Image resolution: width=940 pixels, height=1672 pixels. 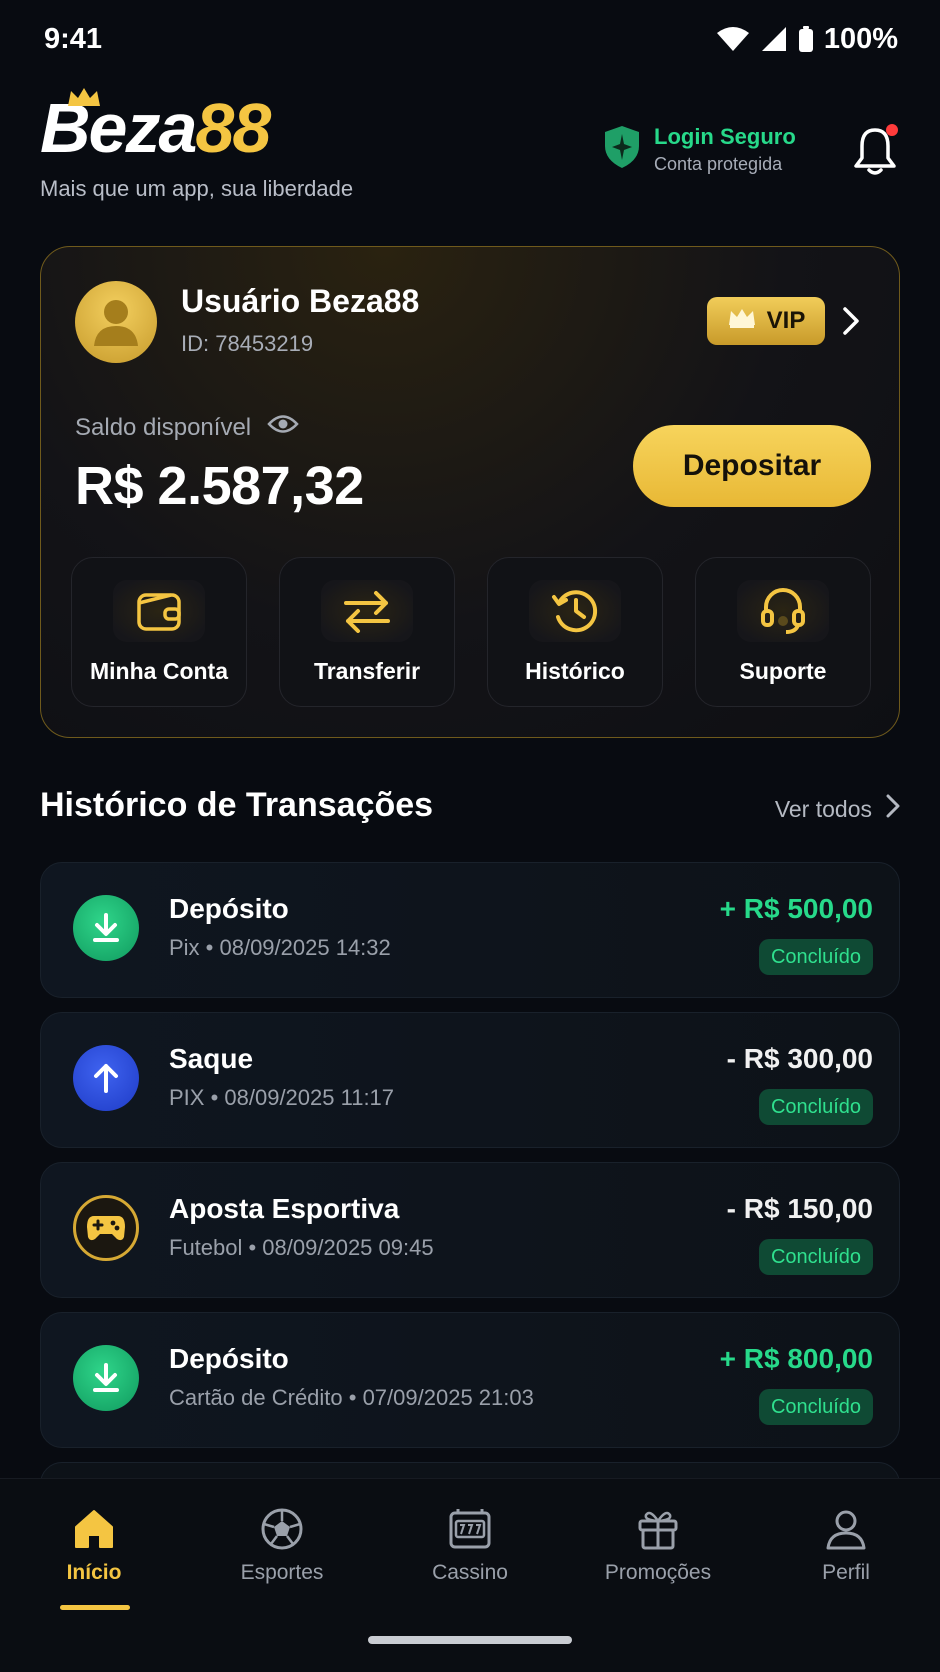 What do you see at coordinates (197, 188) in the screenshot?
I see `tagline: Mais que um app, sua liberdade` at bounding box center [197, 188].